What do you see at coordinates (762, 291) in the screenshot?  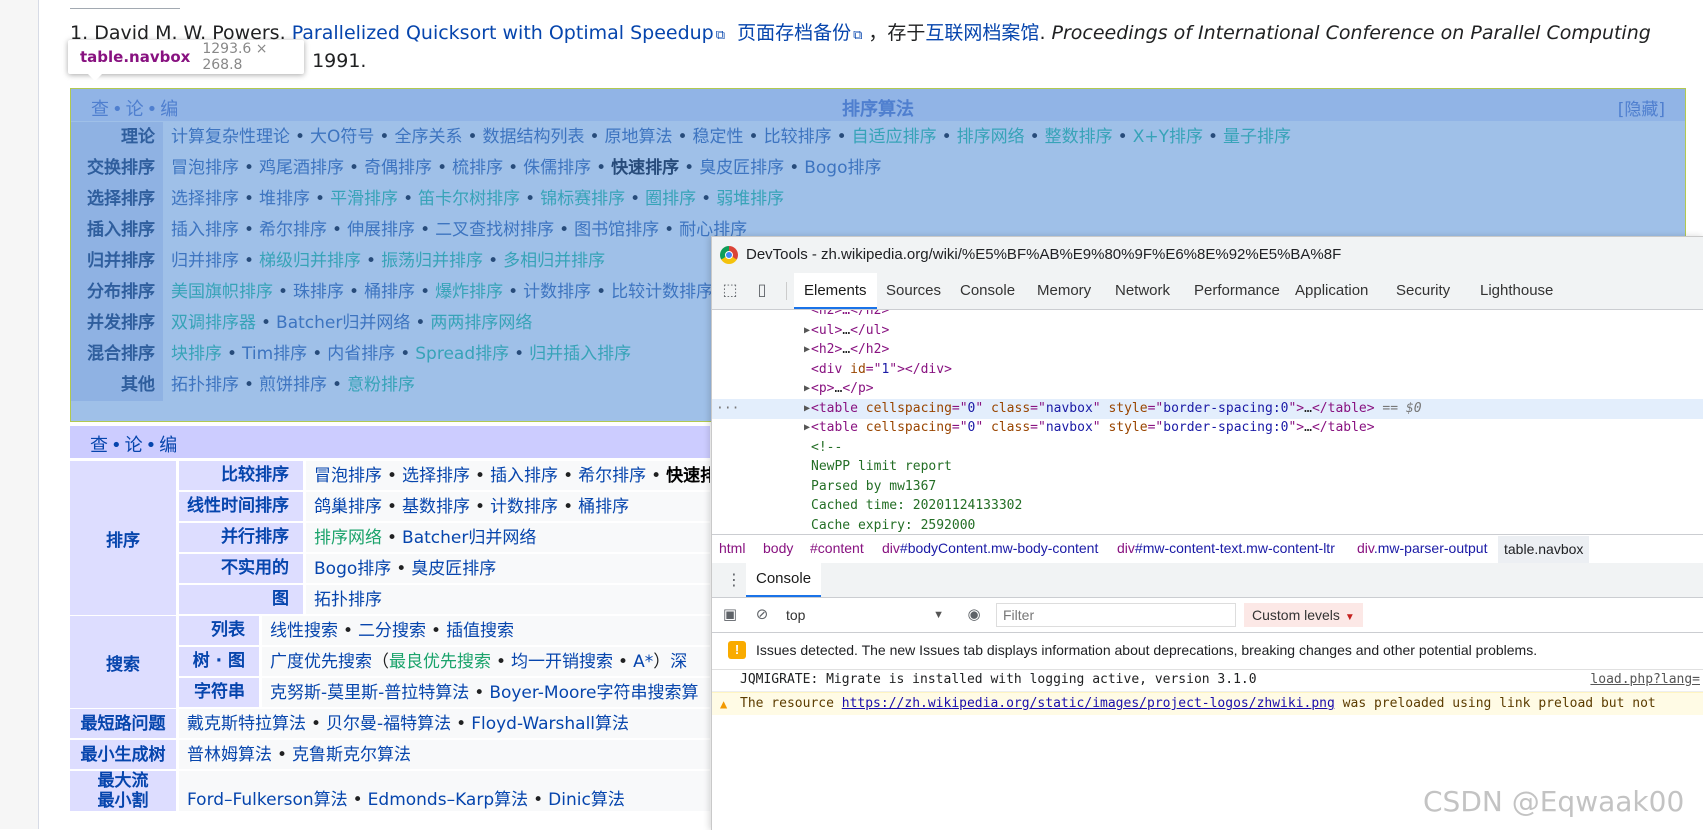 I see `device-toolbar-icon: ▯` at bounding box center [762, 291].